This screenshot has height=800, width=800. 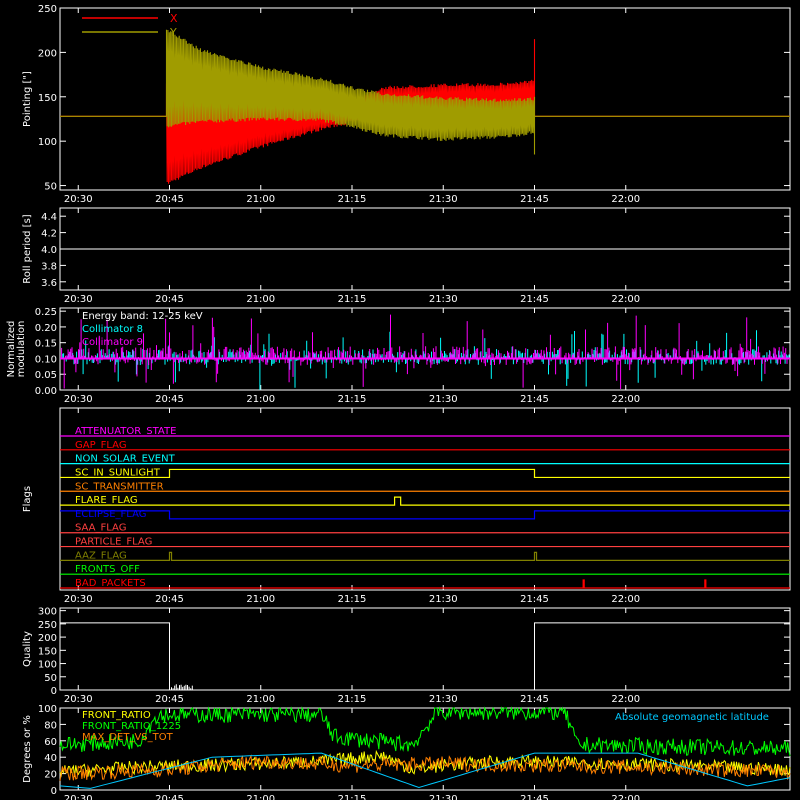 What do you see at coordinates (27, 248) in the screenshot?
I see `roll-ylabel: Roll period [s]` at bounding box center [27, 248].